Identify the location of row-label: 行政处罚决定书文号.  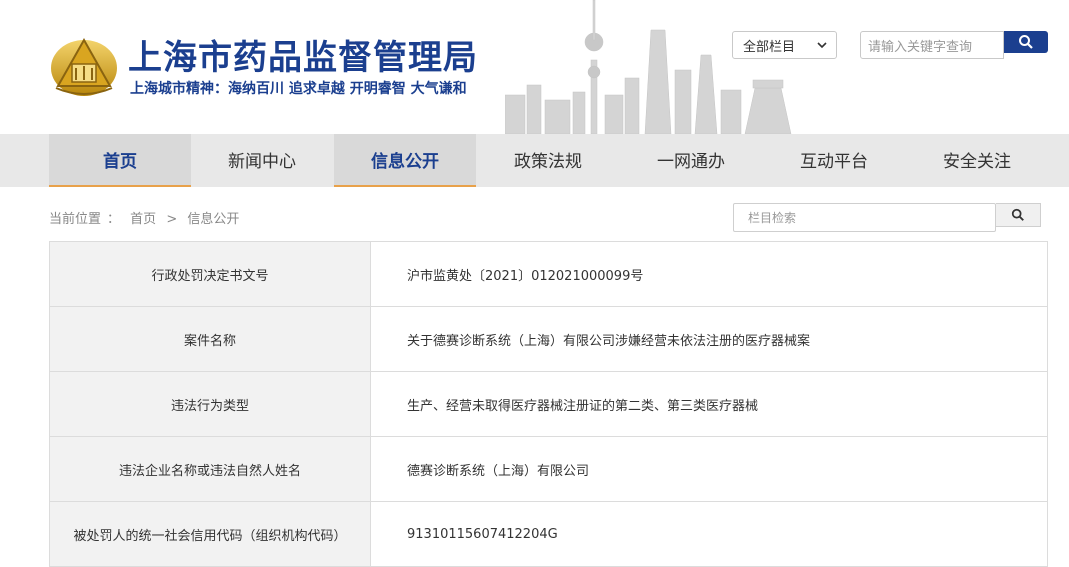
(210, 274).